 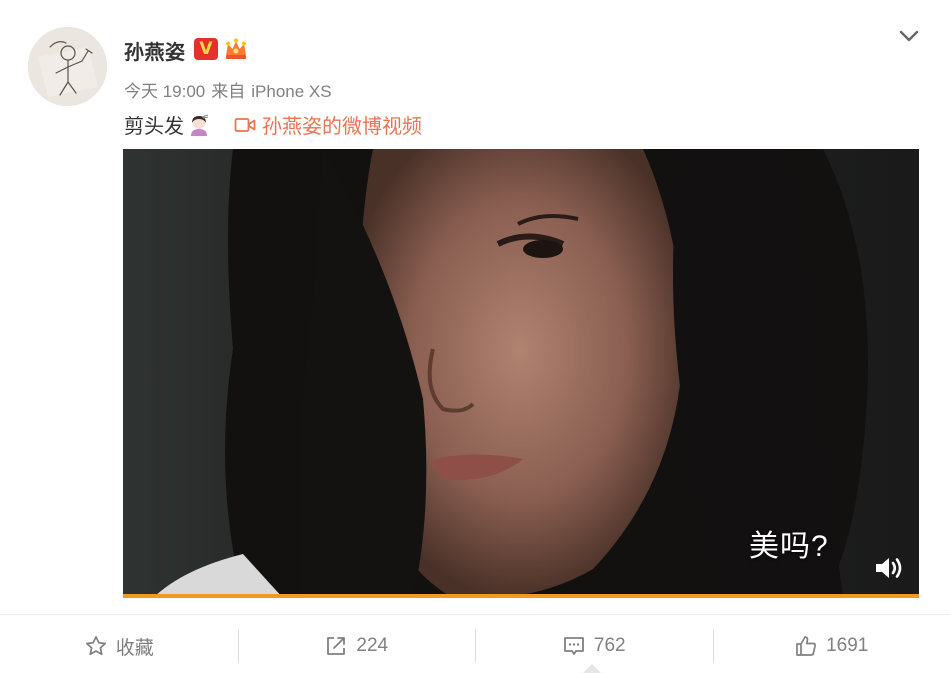 What do you see at coordinates (521, 596) in the screenshot?
I see `video-progress-bar` at bounding box center [521, 596].